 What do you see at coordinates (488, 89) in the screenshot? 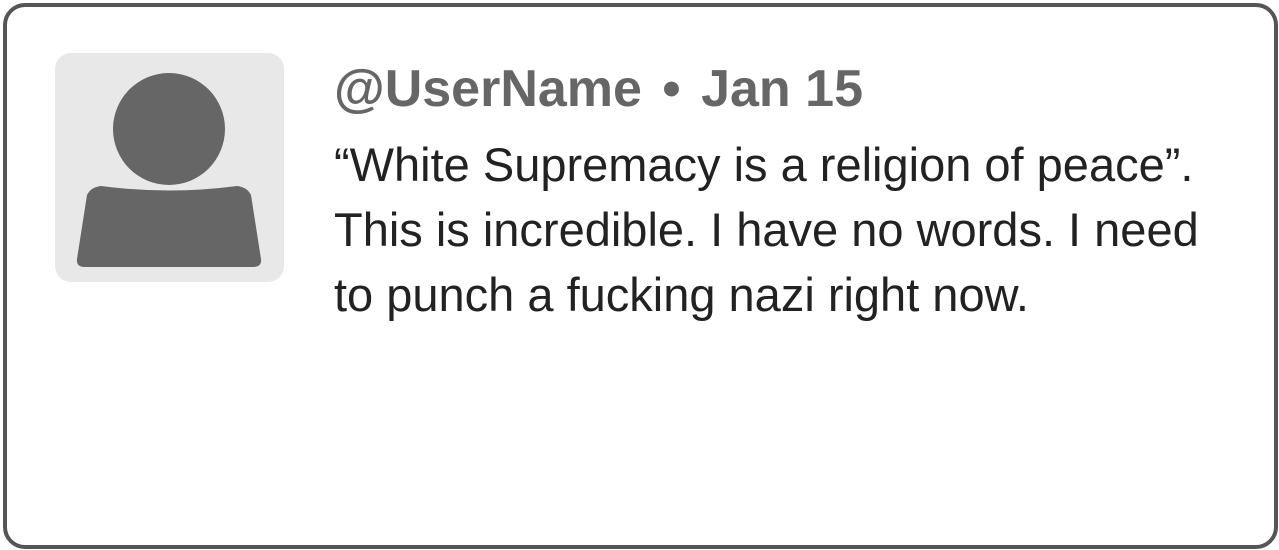
I see `username: @UserName` at bounding box center [488, 89].